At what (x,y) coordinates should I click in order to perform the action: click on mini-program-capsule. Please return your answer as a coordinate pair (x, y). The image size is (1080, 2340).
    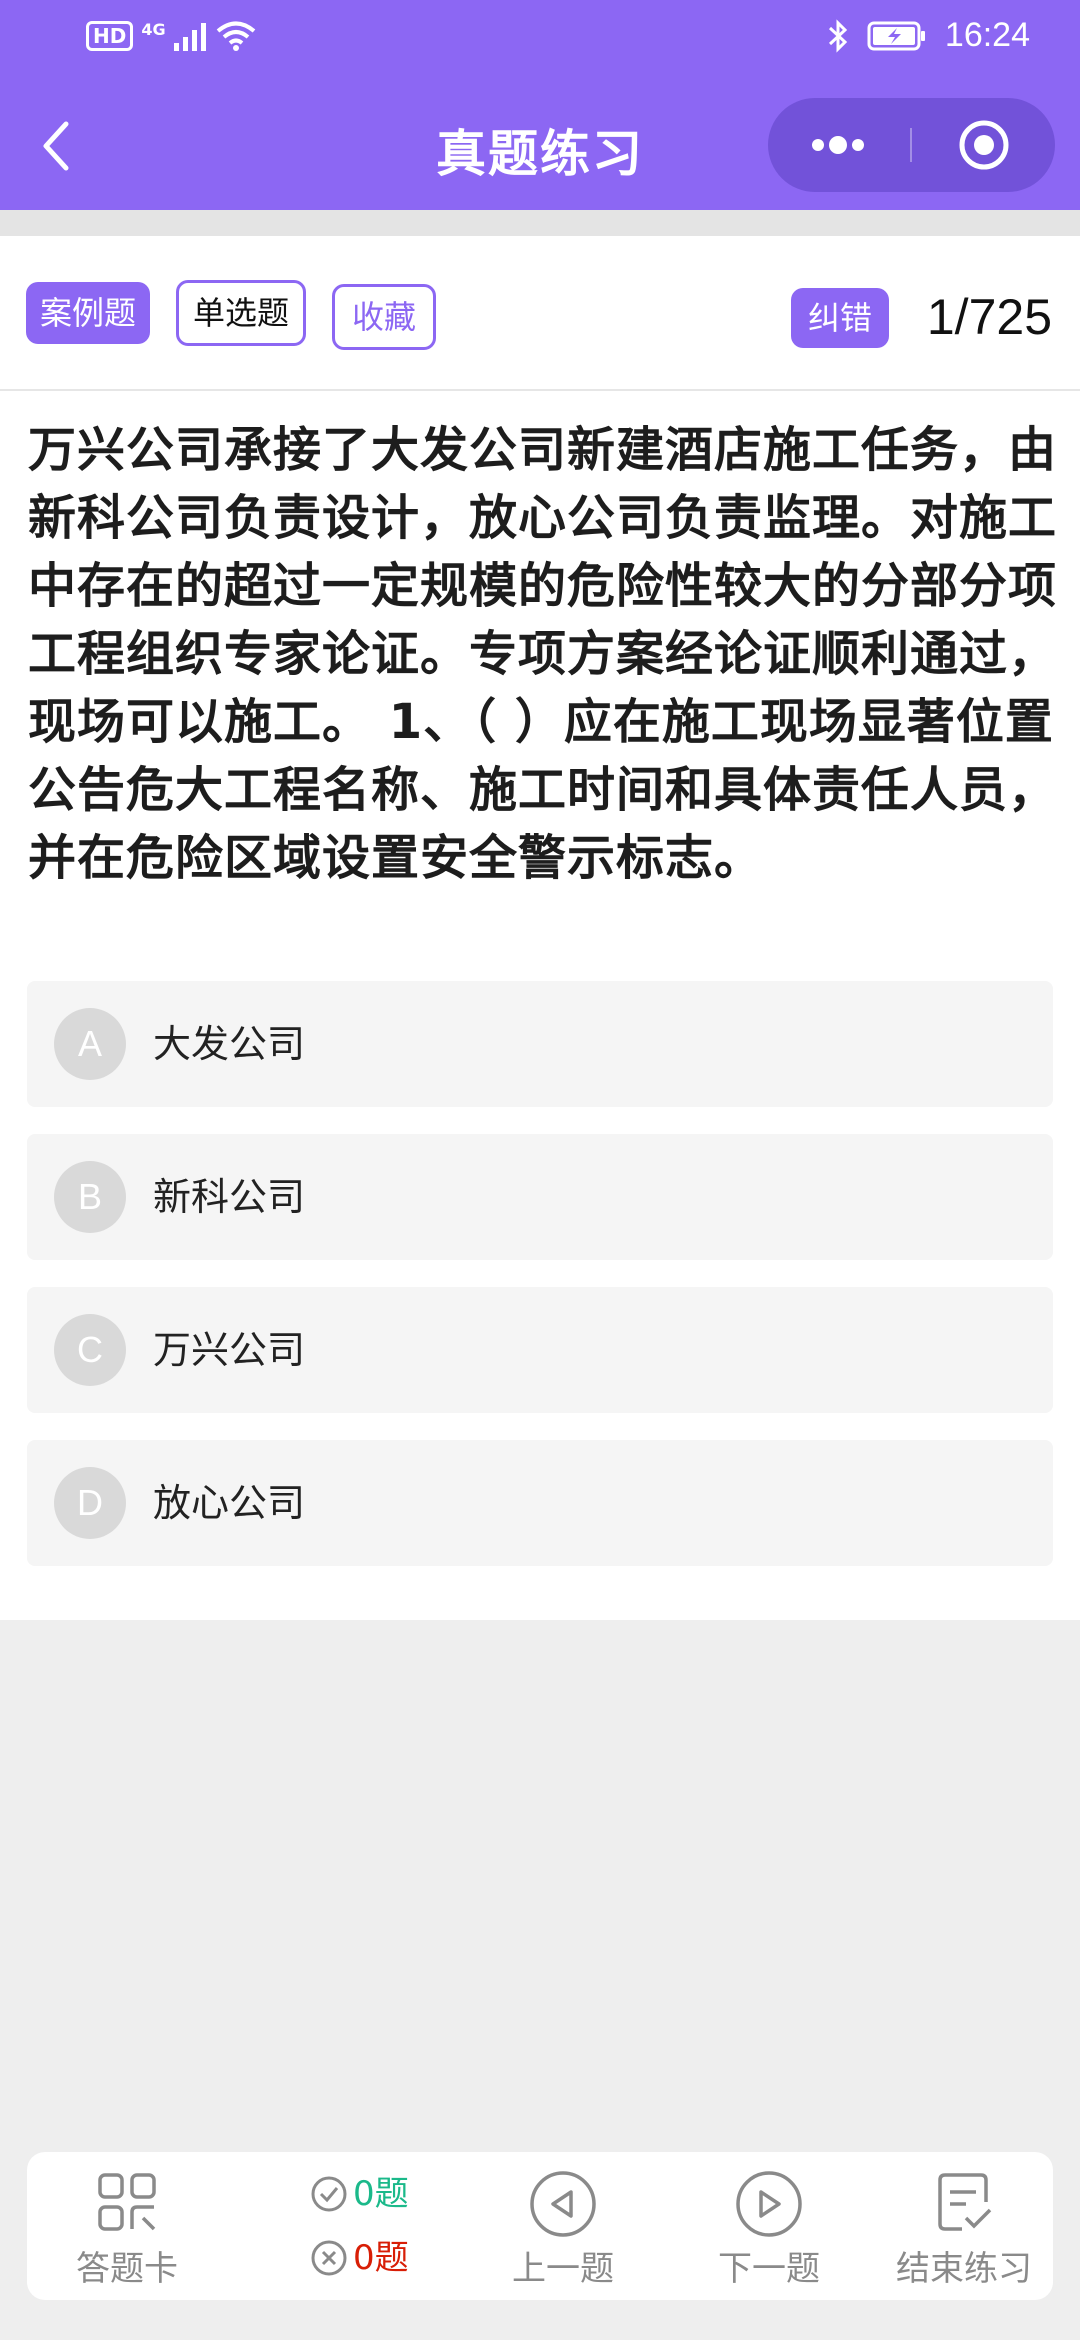
    Looking at the image, I should click on (911, 145).